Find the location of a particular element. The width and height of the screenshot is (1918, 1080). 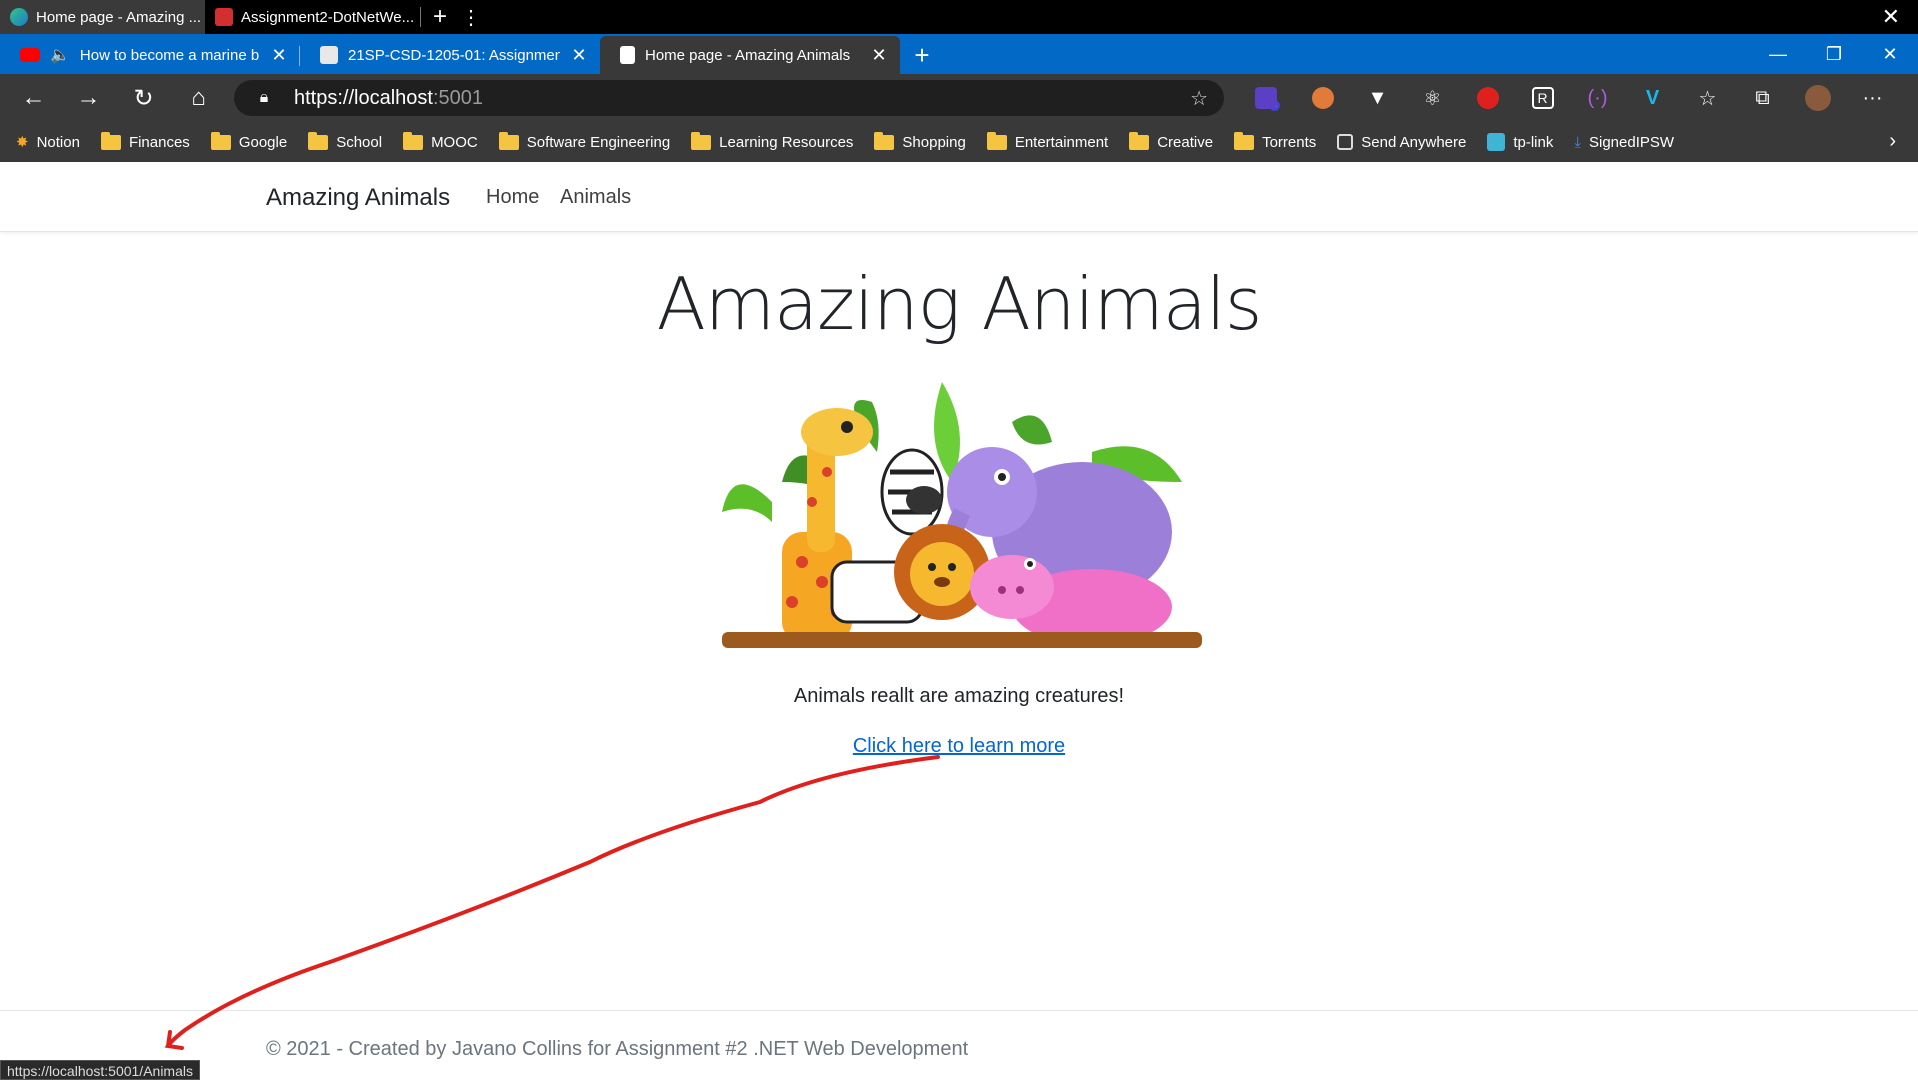

close-window-button: ✕ is located at coordinates (1890, 54).